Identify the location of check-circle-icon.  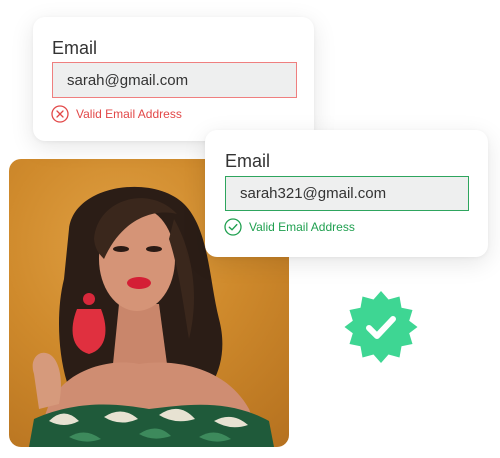
(233, 227).